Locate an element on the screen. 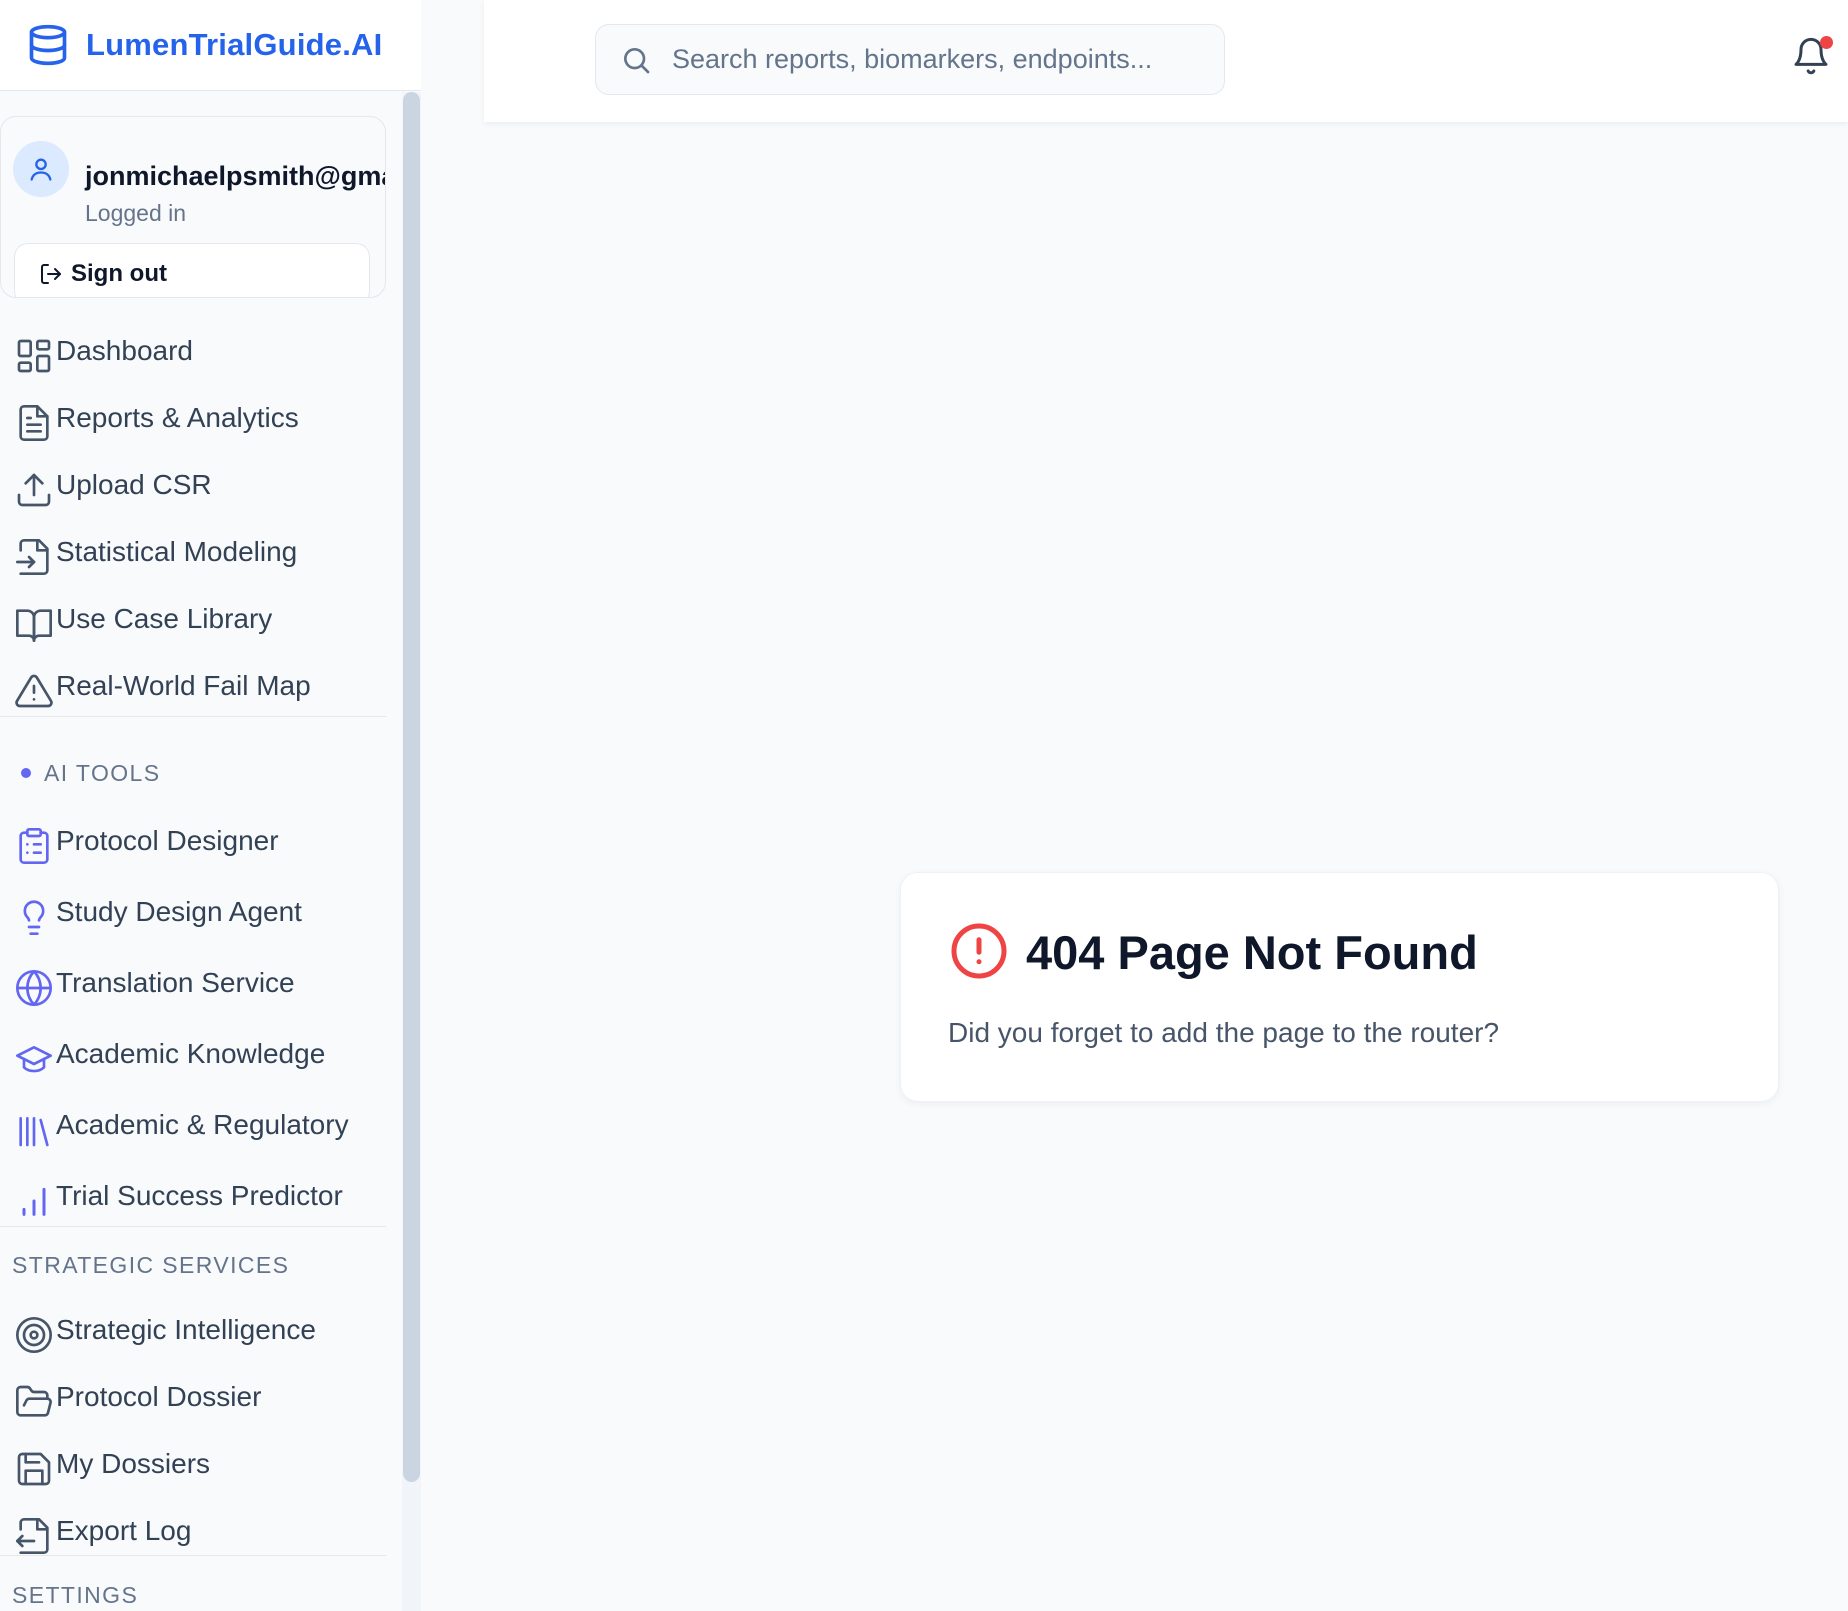 The width and height of the screenshot is (1848, 1611). nav-item-reports: Reports & Analytics is located at coordinates (199, 423).